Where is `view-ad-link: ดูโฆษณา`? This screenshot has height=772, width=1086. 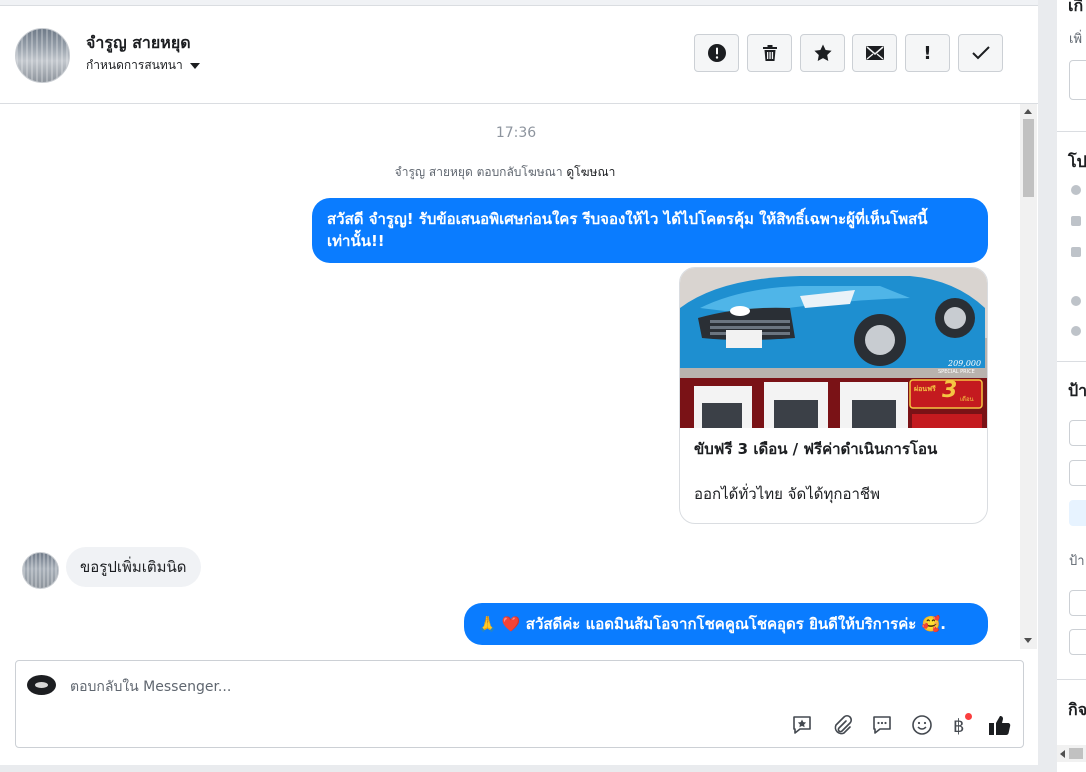 view-ad-link: ดูโฆษณา is located at coordinates (590, 172).